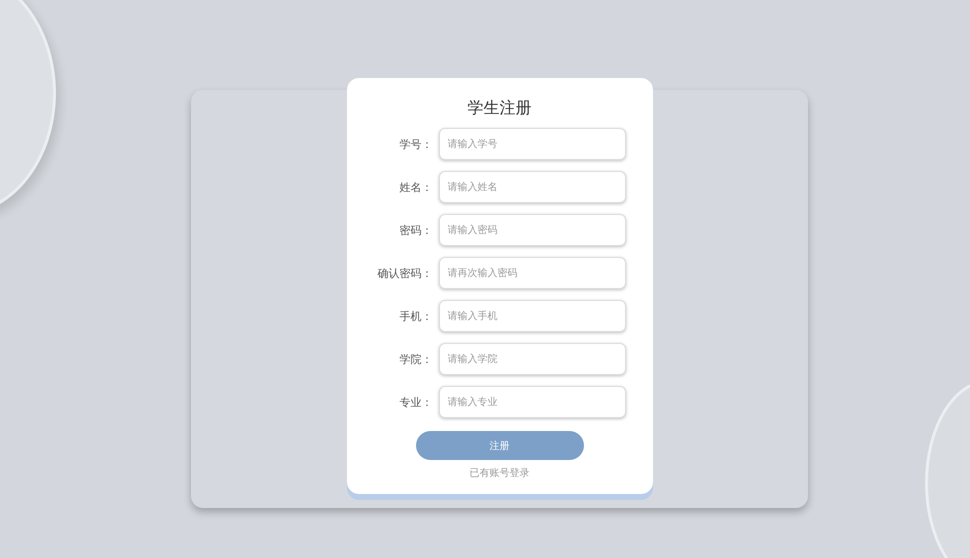 This screenshot has height=558, width=970. I want to click on field-label: 专业：, so click(415, 402).